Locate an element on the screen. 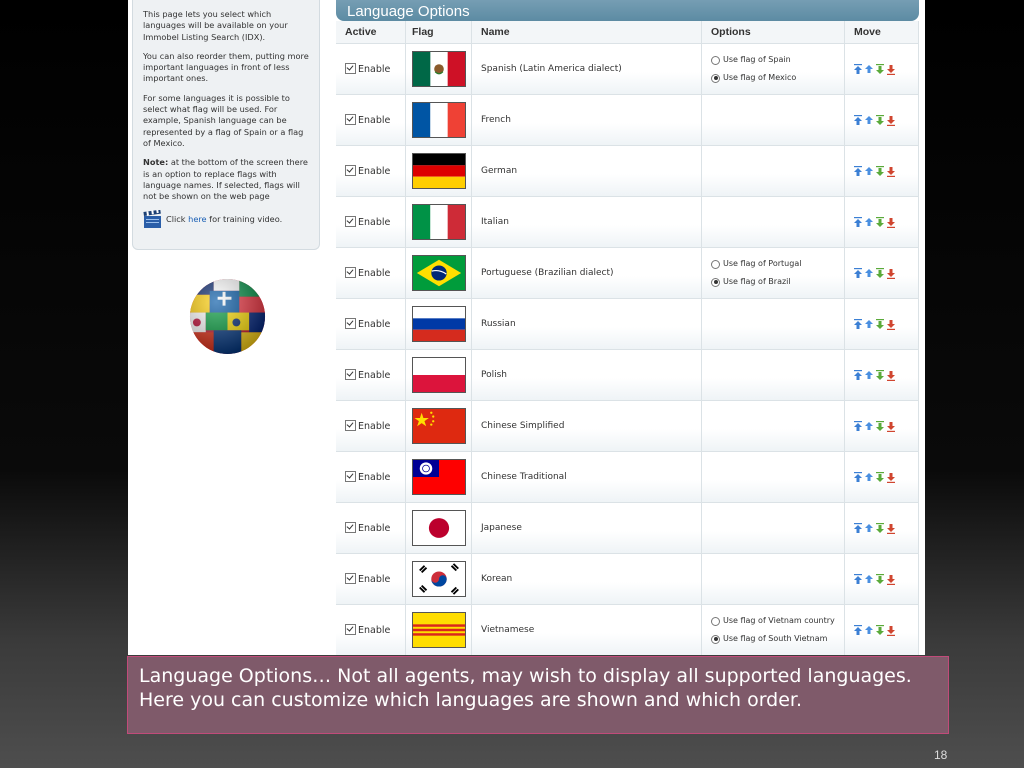  flag-option: Use flag of South Vietnam is located at coordinates (777, 639).